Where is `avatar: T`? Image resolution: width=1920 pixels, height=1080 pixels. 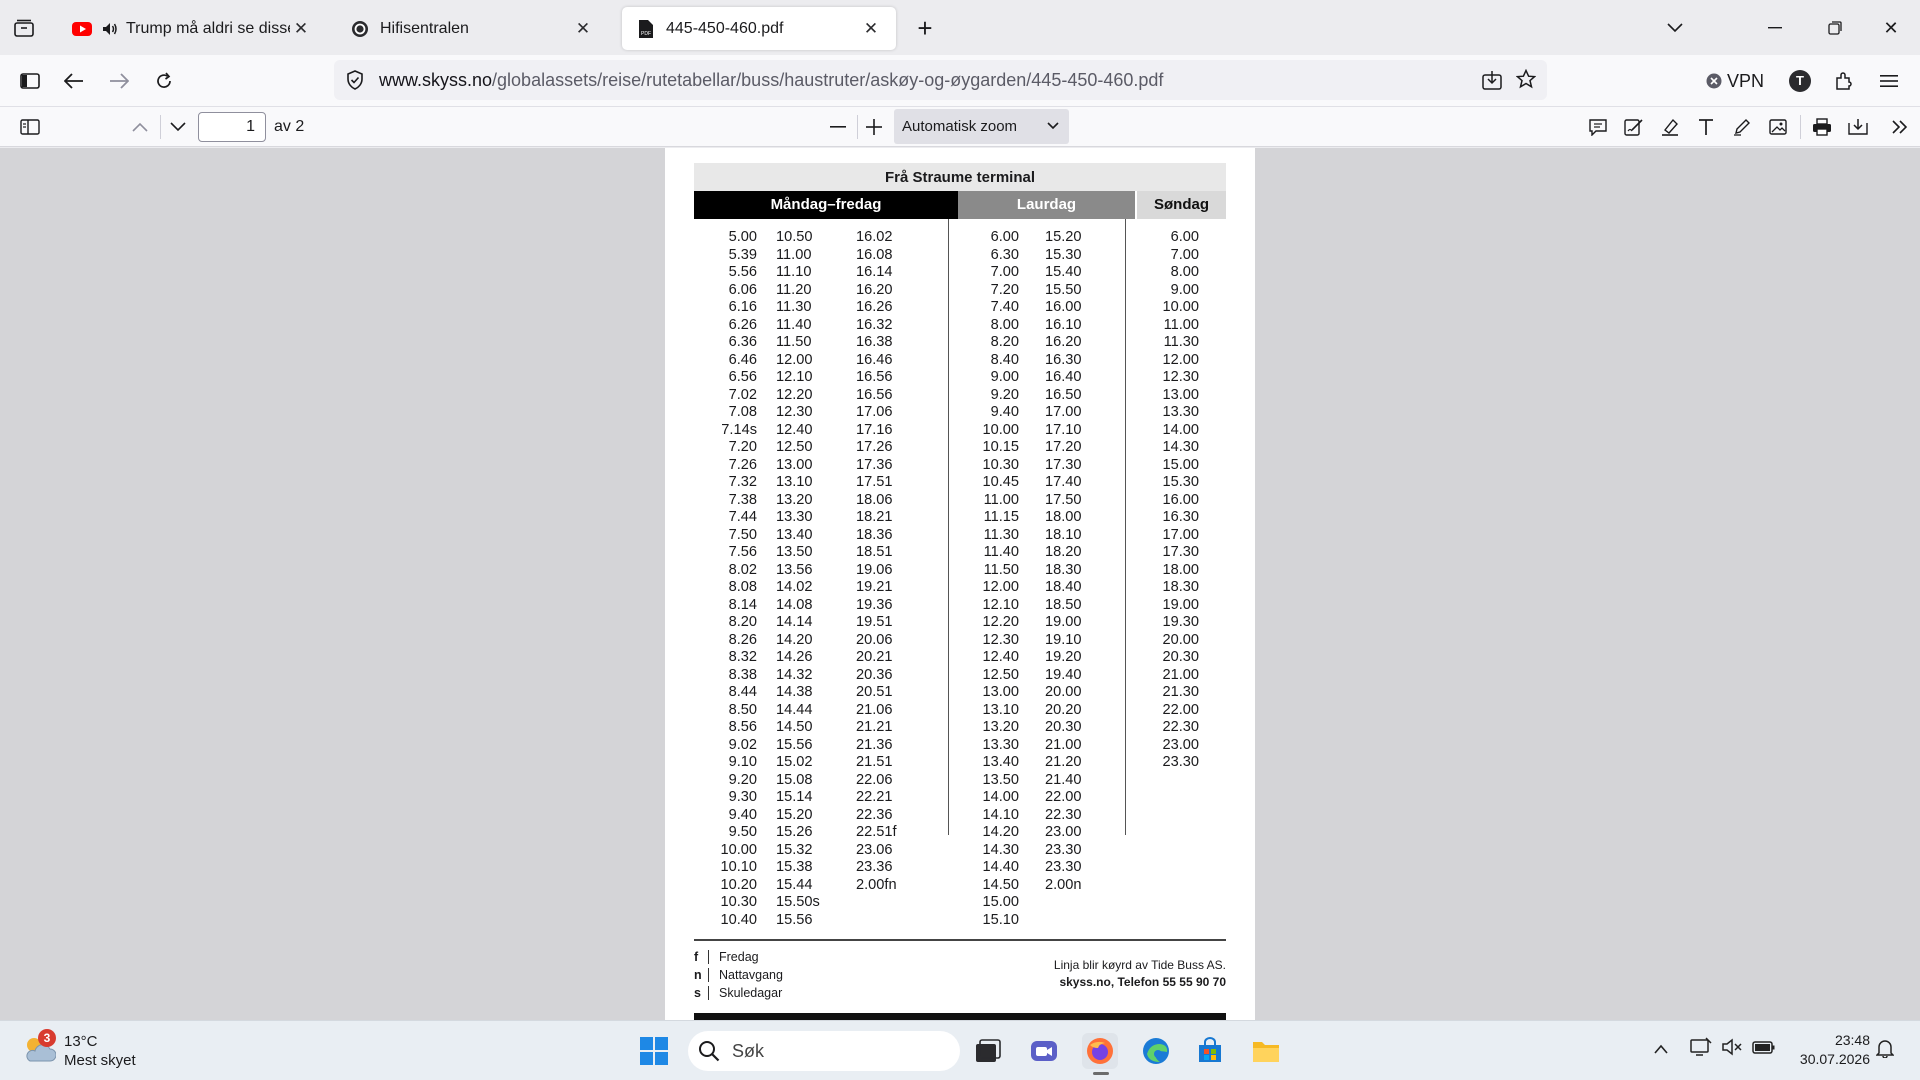
avatar: T is located at coordinates (1800, 81).